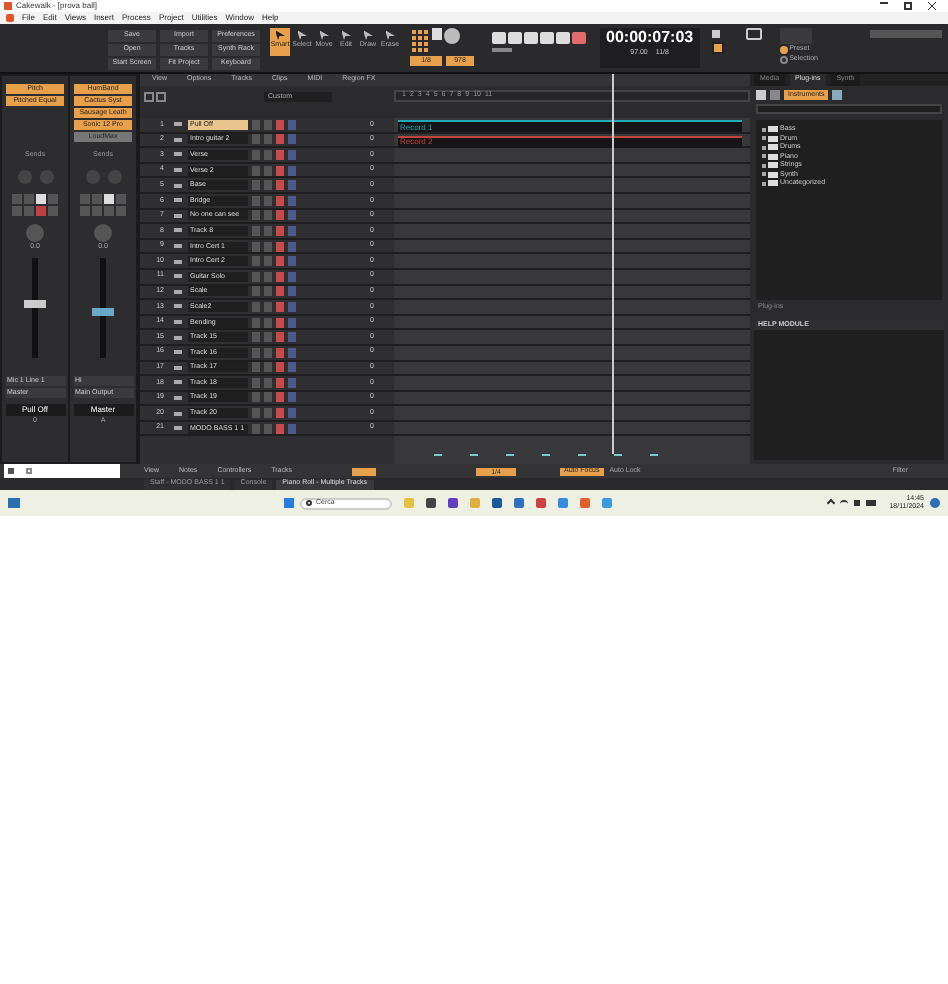 Image resolution: width=948 pixels, height=984 pixels. What do you see at coordinates (843, 503) in the screenshot?
I see `wifi-icon` at bounding box center [843, 503].